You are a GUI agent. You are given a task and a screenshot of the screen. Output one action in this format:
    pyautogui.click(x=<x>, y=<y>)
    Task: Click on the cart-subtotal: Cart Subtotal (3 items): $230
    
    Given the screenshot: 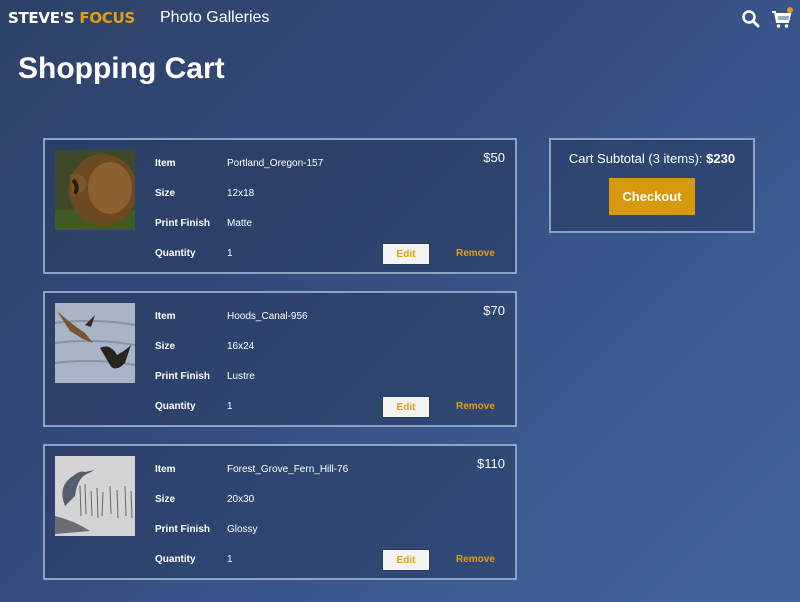 What is the action you would take?
    pyautogui.click(x=652, y=158)
    